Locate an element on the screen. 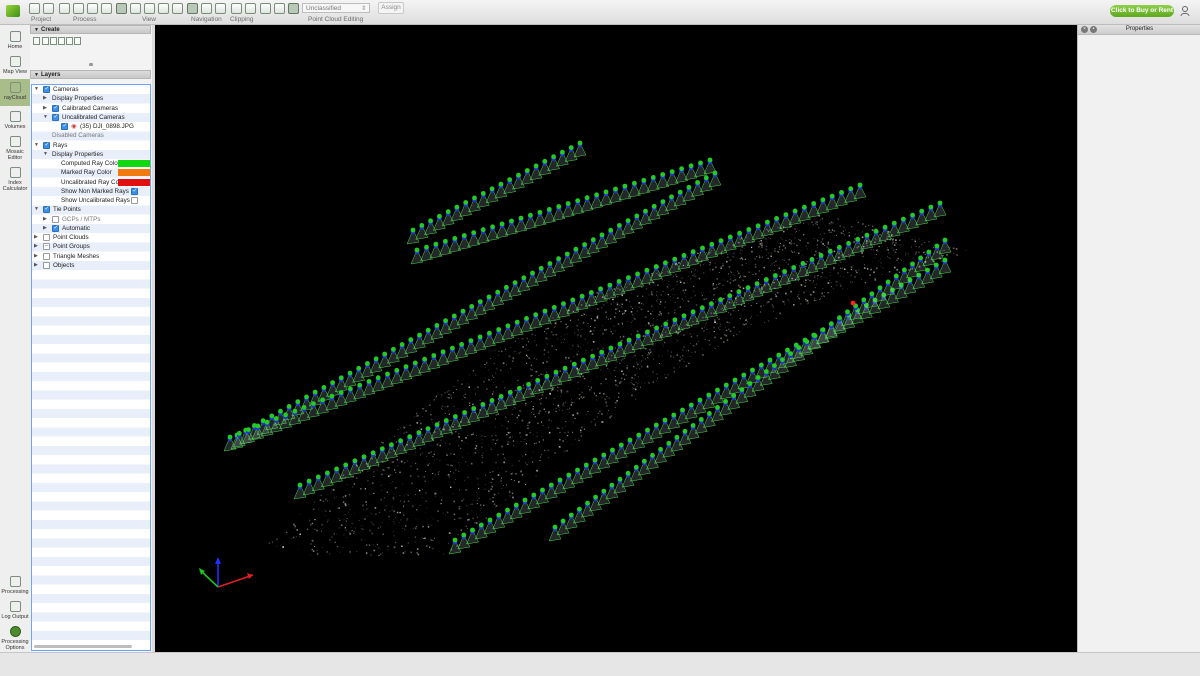  properties-title: Properties is located at coordinates (1139, 29).